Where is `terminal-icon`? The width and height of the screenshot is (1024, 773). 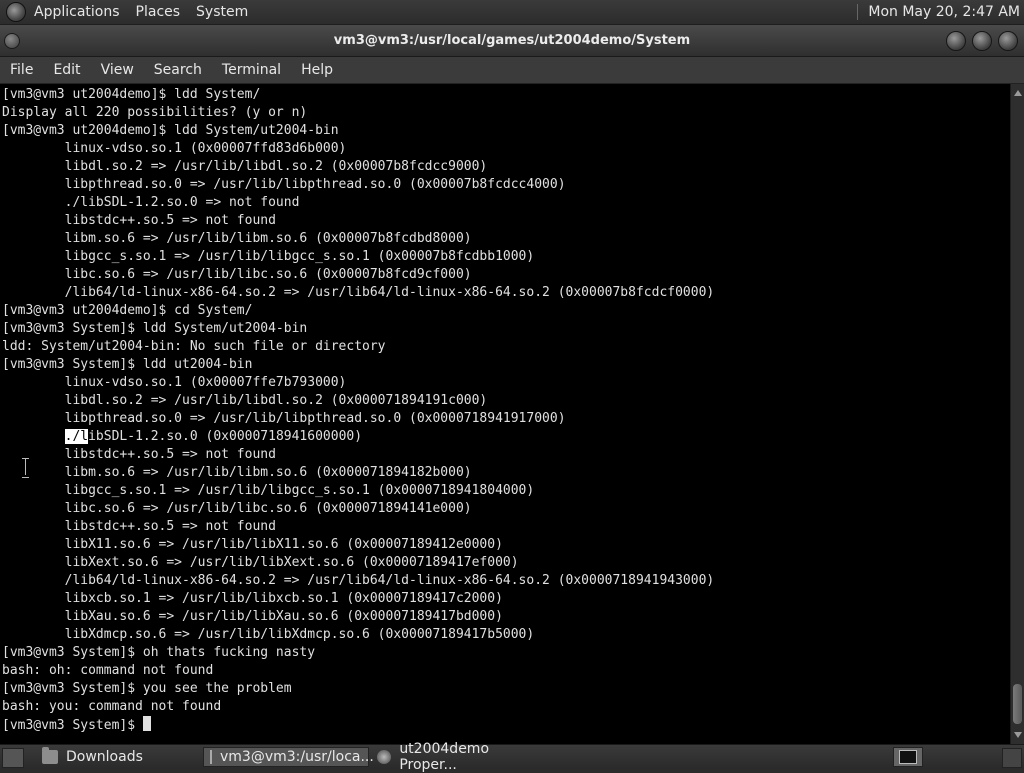 terminal-icon is located at coordinates (211, 757).